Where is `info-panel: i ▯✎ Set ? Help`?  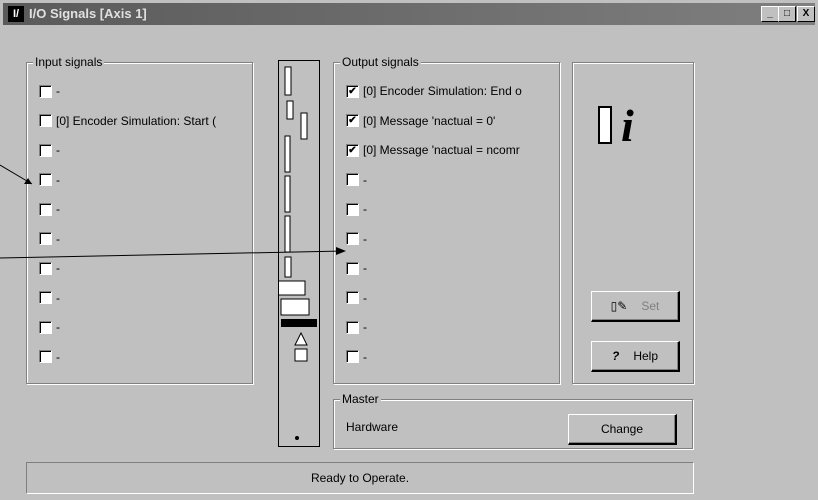 info-panel: i ▯✎ Set ? Help is located at coordinates (633, 223).